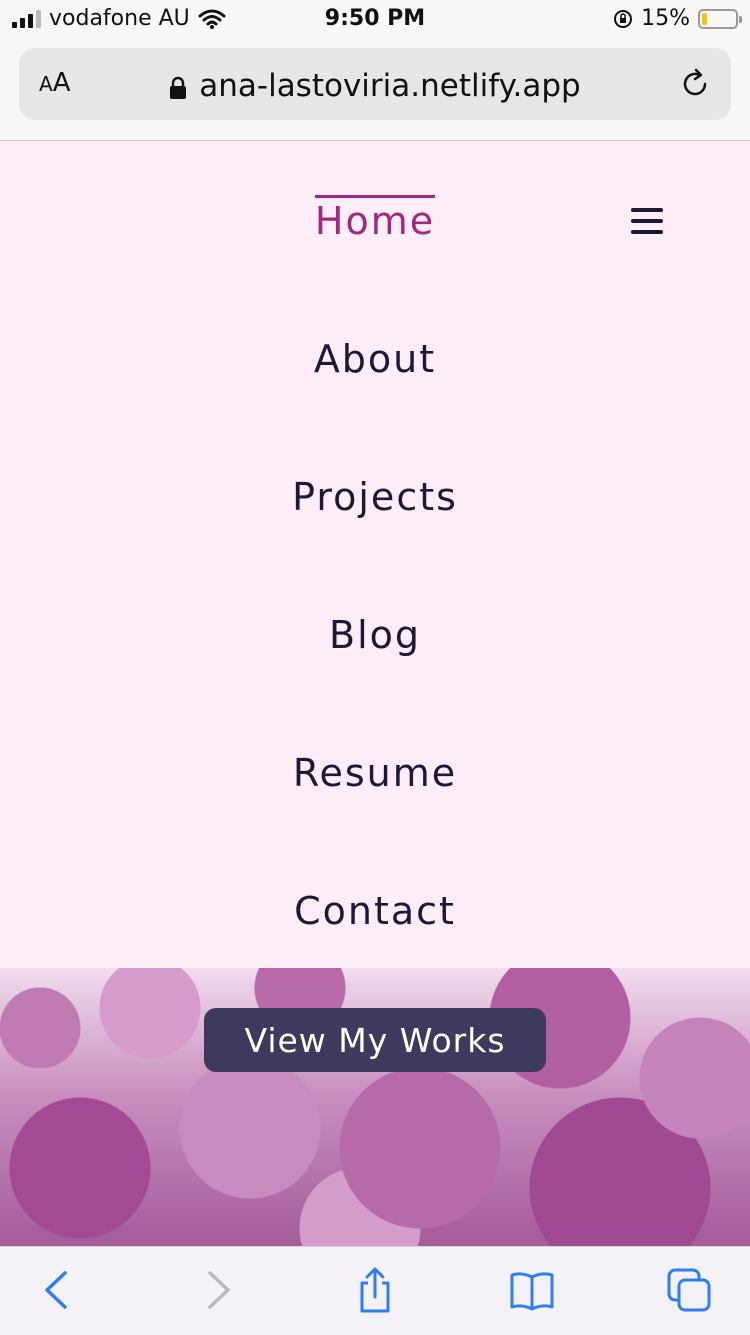 This screenshot has width=750, height=1335. I want to click on url-text: ana-lastoviria.netlify.app, so click(390, 86).